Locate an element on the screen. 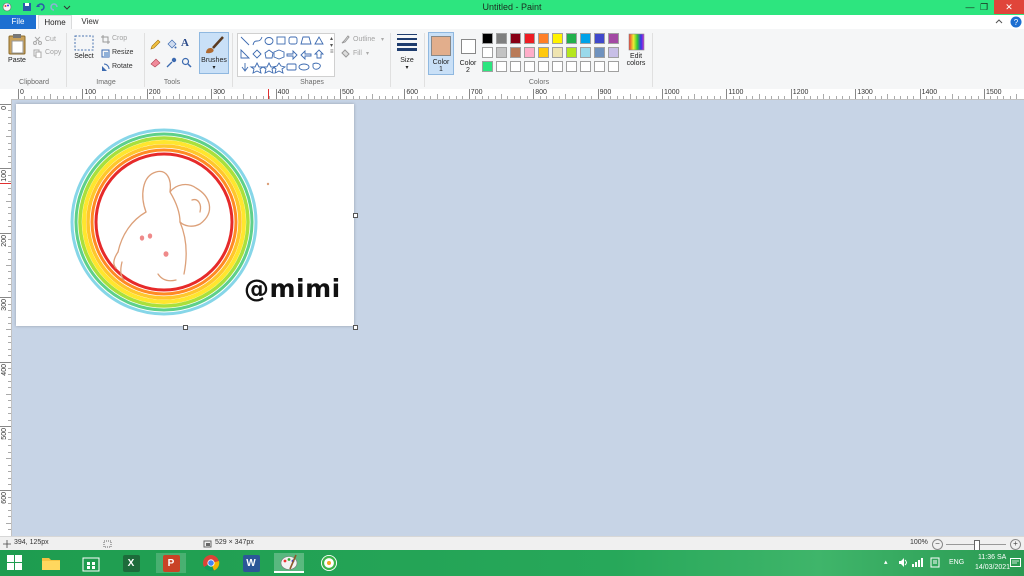 This screenshot has width=1024, height=576. fill-bucket-icon is located at coordinates (171, 44).